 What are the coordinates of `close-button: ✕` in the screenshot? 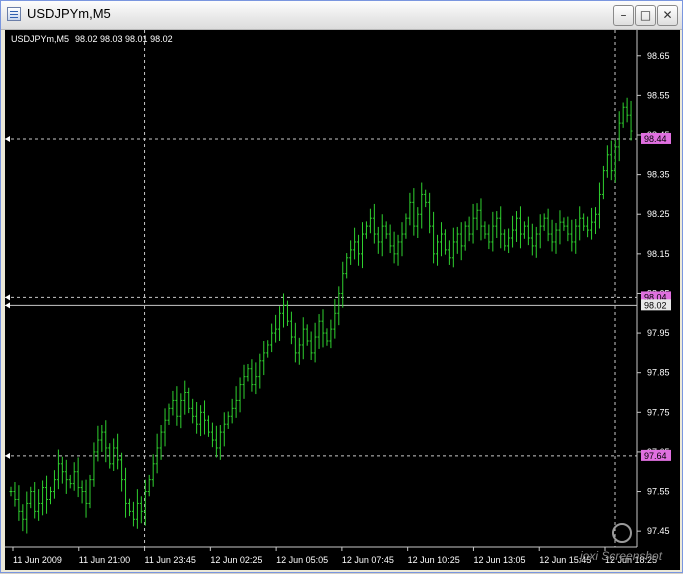 It's located at (667, 15).